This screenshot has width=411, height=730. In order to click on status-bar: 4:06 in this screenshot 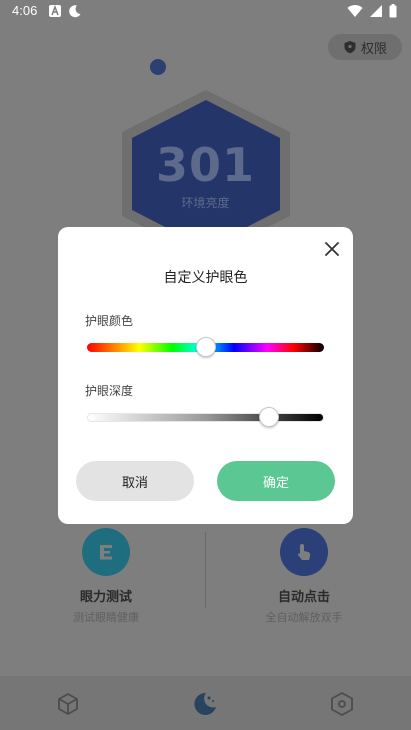, I will do `click(205, 12)`.